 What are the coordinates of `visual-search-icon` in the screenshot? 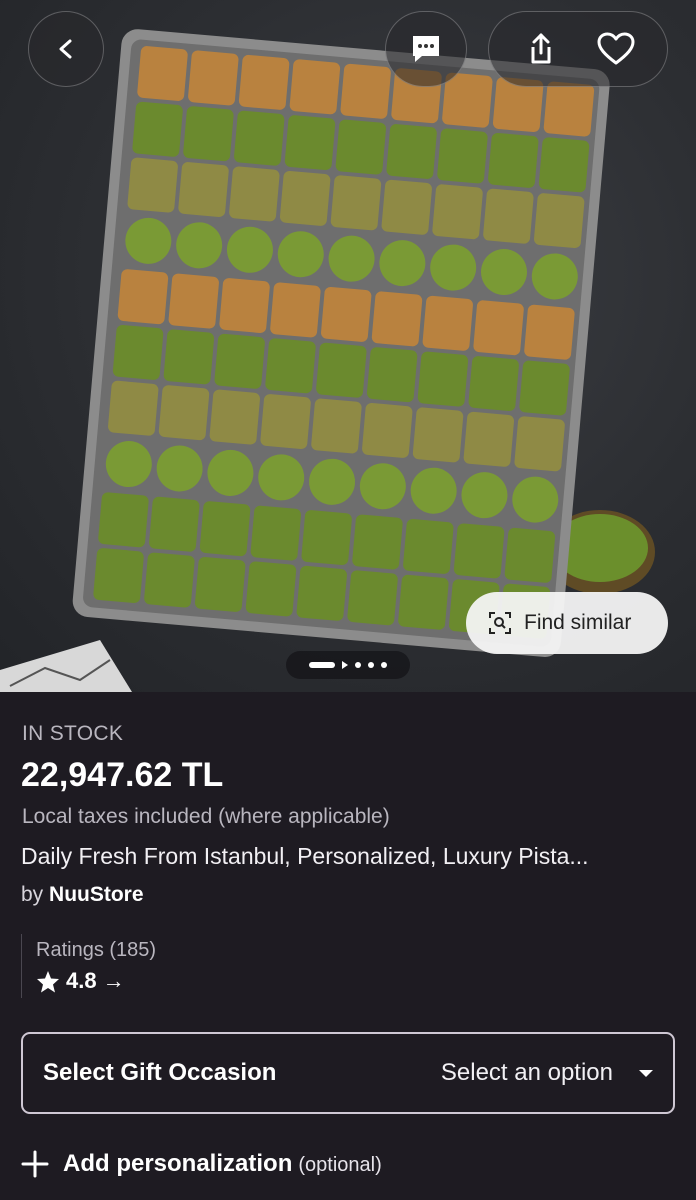 It's located at (500, 623).